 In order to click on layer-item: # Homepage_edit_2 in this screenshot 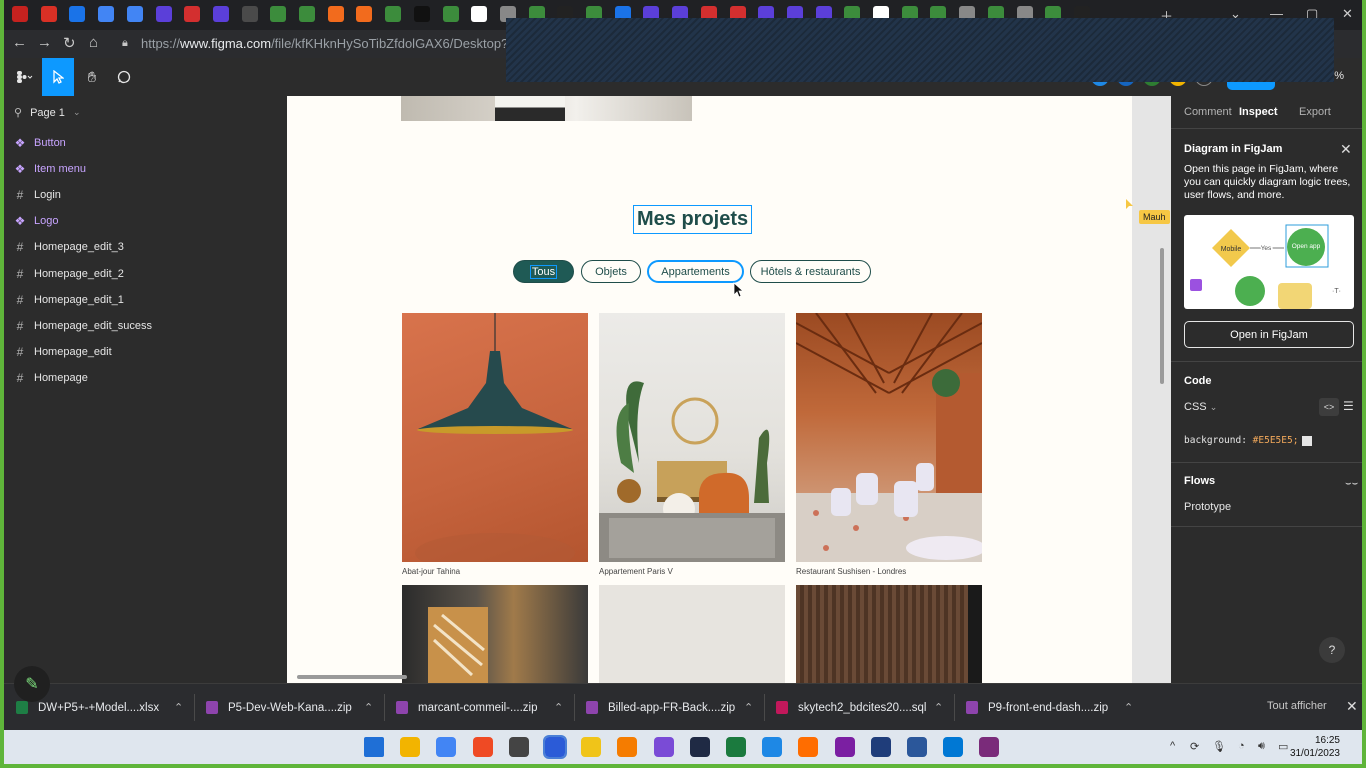, I will do `click(69, 274)`.